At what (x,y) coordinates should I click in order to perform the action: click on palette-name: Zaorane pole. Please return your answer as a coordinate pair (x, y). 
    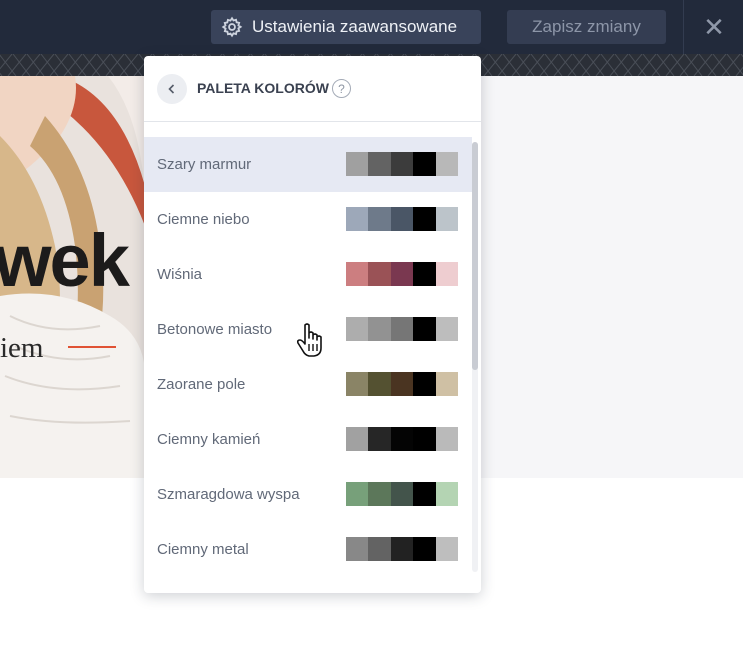
    Looking at the image, I should click on (201, 384).